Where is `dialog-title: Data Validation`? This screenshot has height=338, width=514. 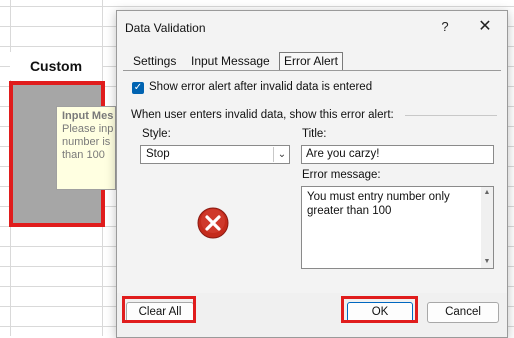 dialog-title: Data Validation is located at coordinates (165, 28).